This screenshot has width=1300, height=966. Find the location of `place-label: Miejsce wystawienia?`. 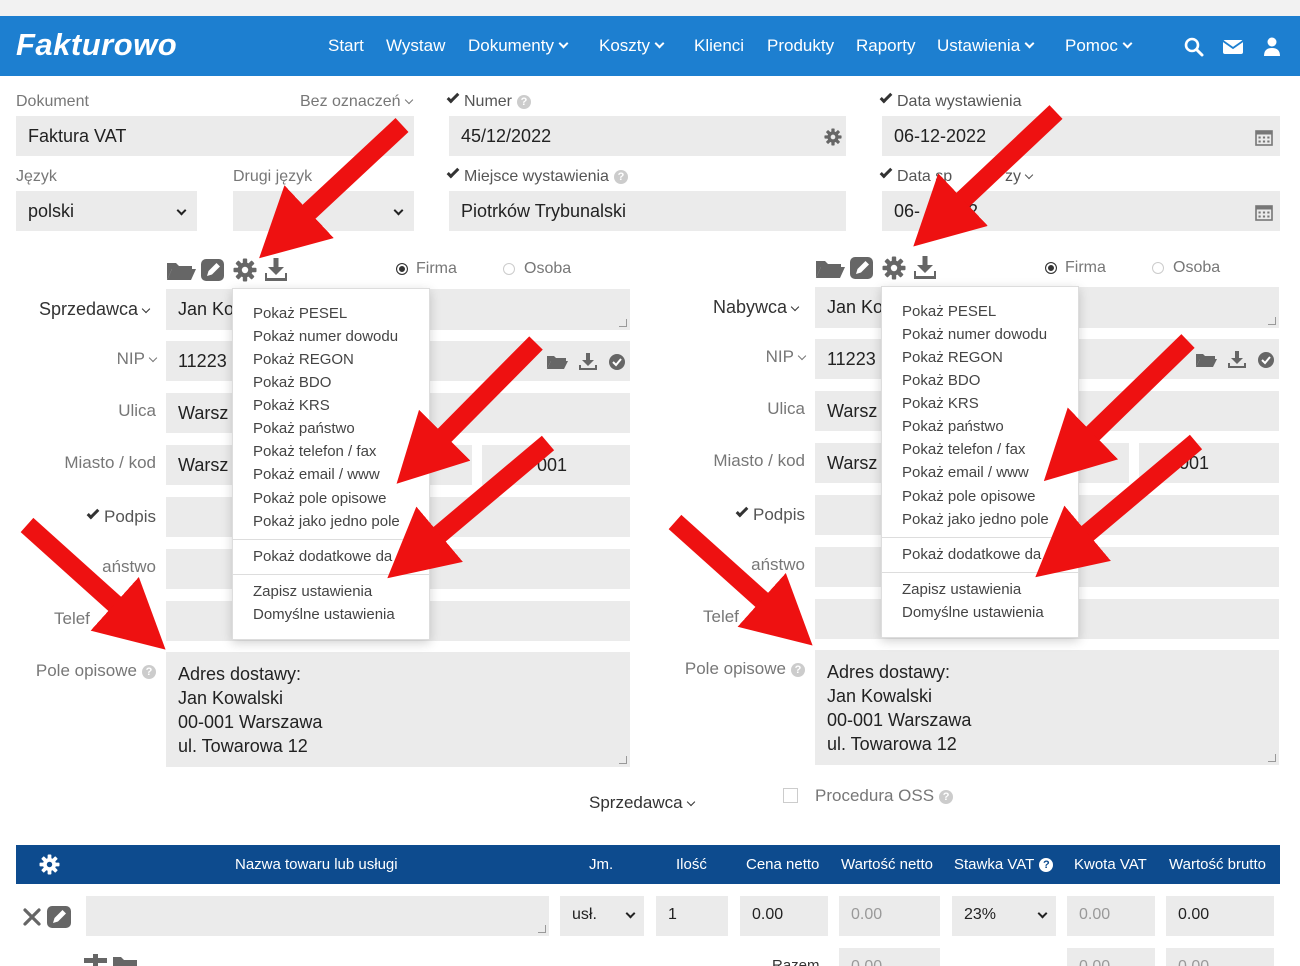

place-label: Miejsce wystawienia? is located at coordinates (537, 176).